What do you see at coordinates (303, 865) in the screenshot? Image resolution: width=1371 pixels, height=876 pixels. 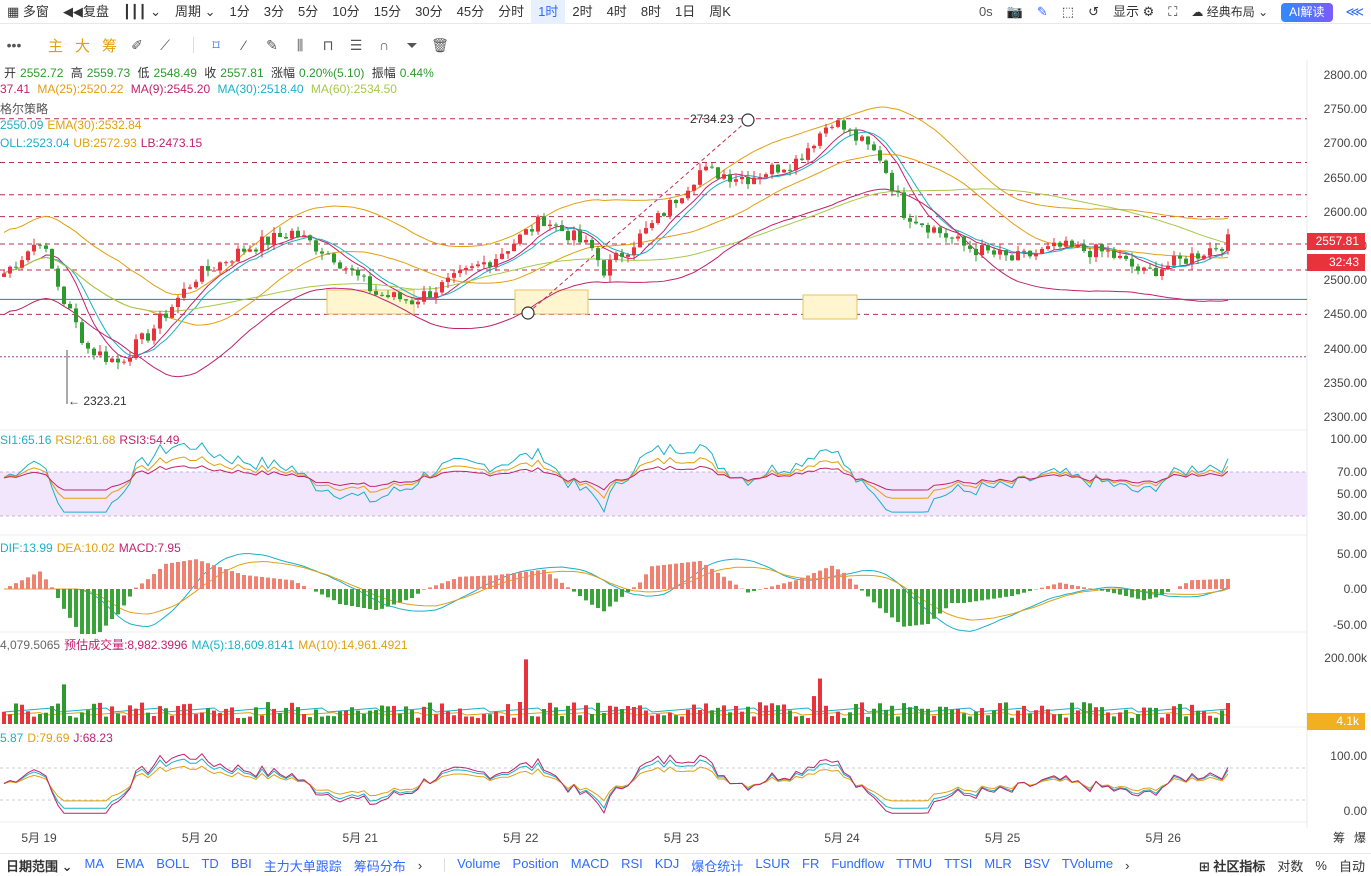 I see `indicator-main-5: 主力大单跟踪` at bounding box center [303, 865].